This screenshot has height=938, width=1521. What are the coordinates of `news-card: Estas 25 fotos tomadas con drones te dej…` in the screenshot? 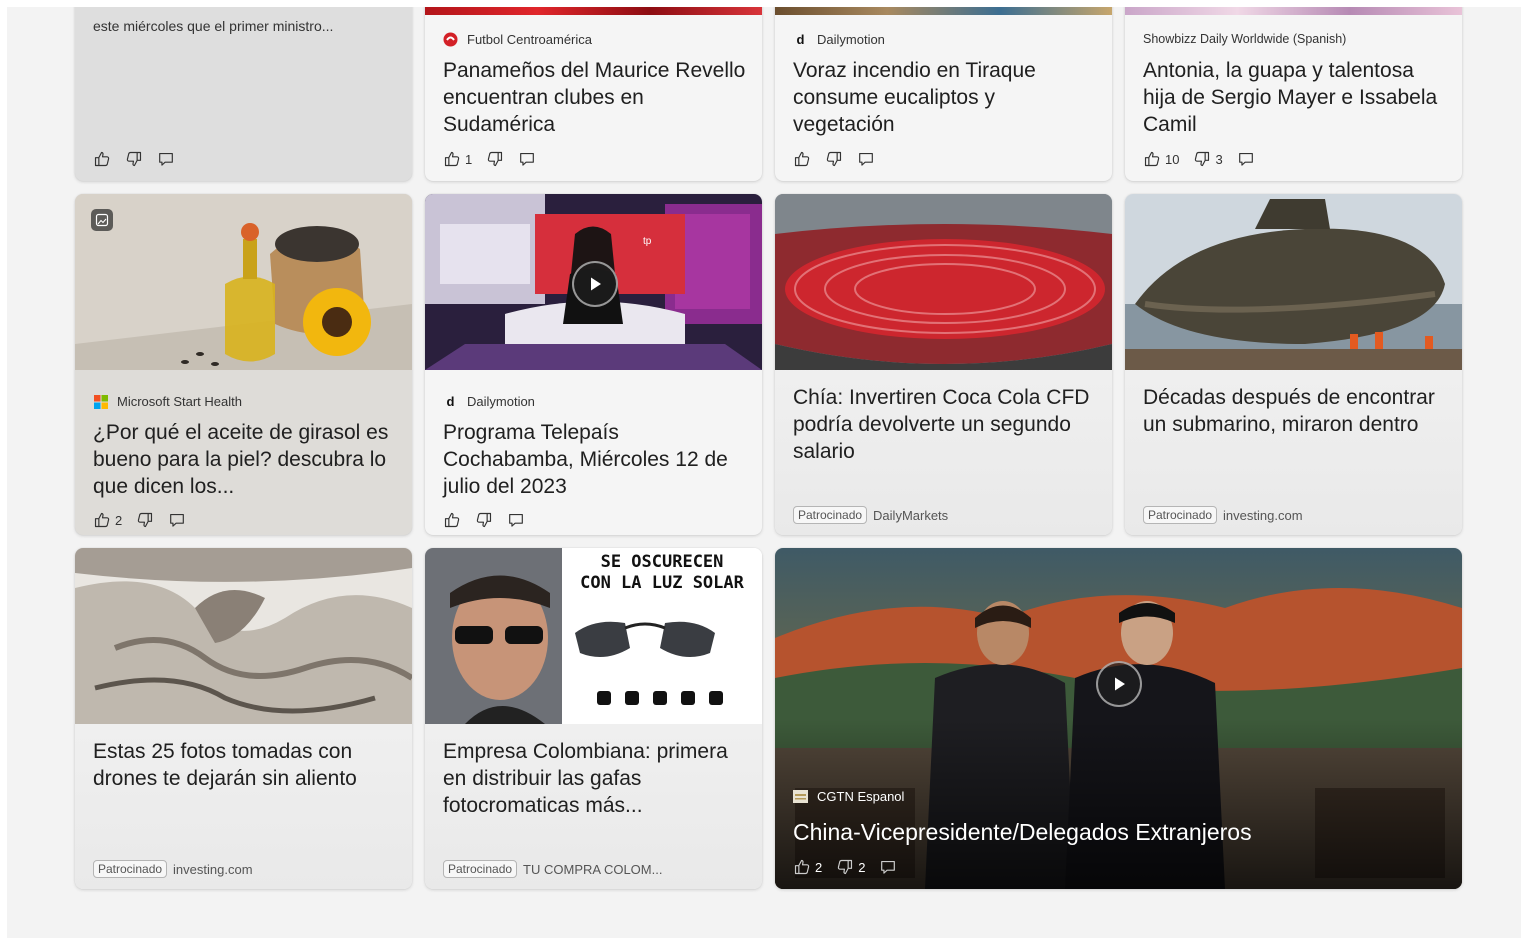 It's located at (243, 718).